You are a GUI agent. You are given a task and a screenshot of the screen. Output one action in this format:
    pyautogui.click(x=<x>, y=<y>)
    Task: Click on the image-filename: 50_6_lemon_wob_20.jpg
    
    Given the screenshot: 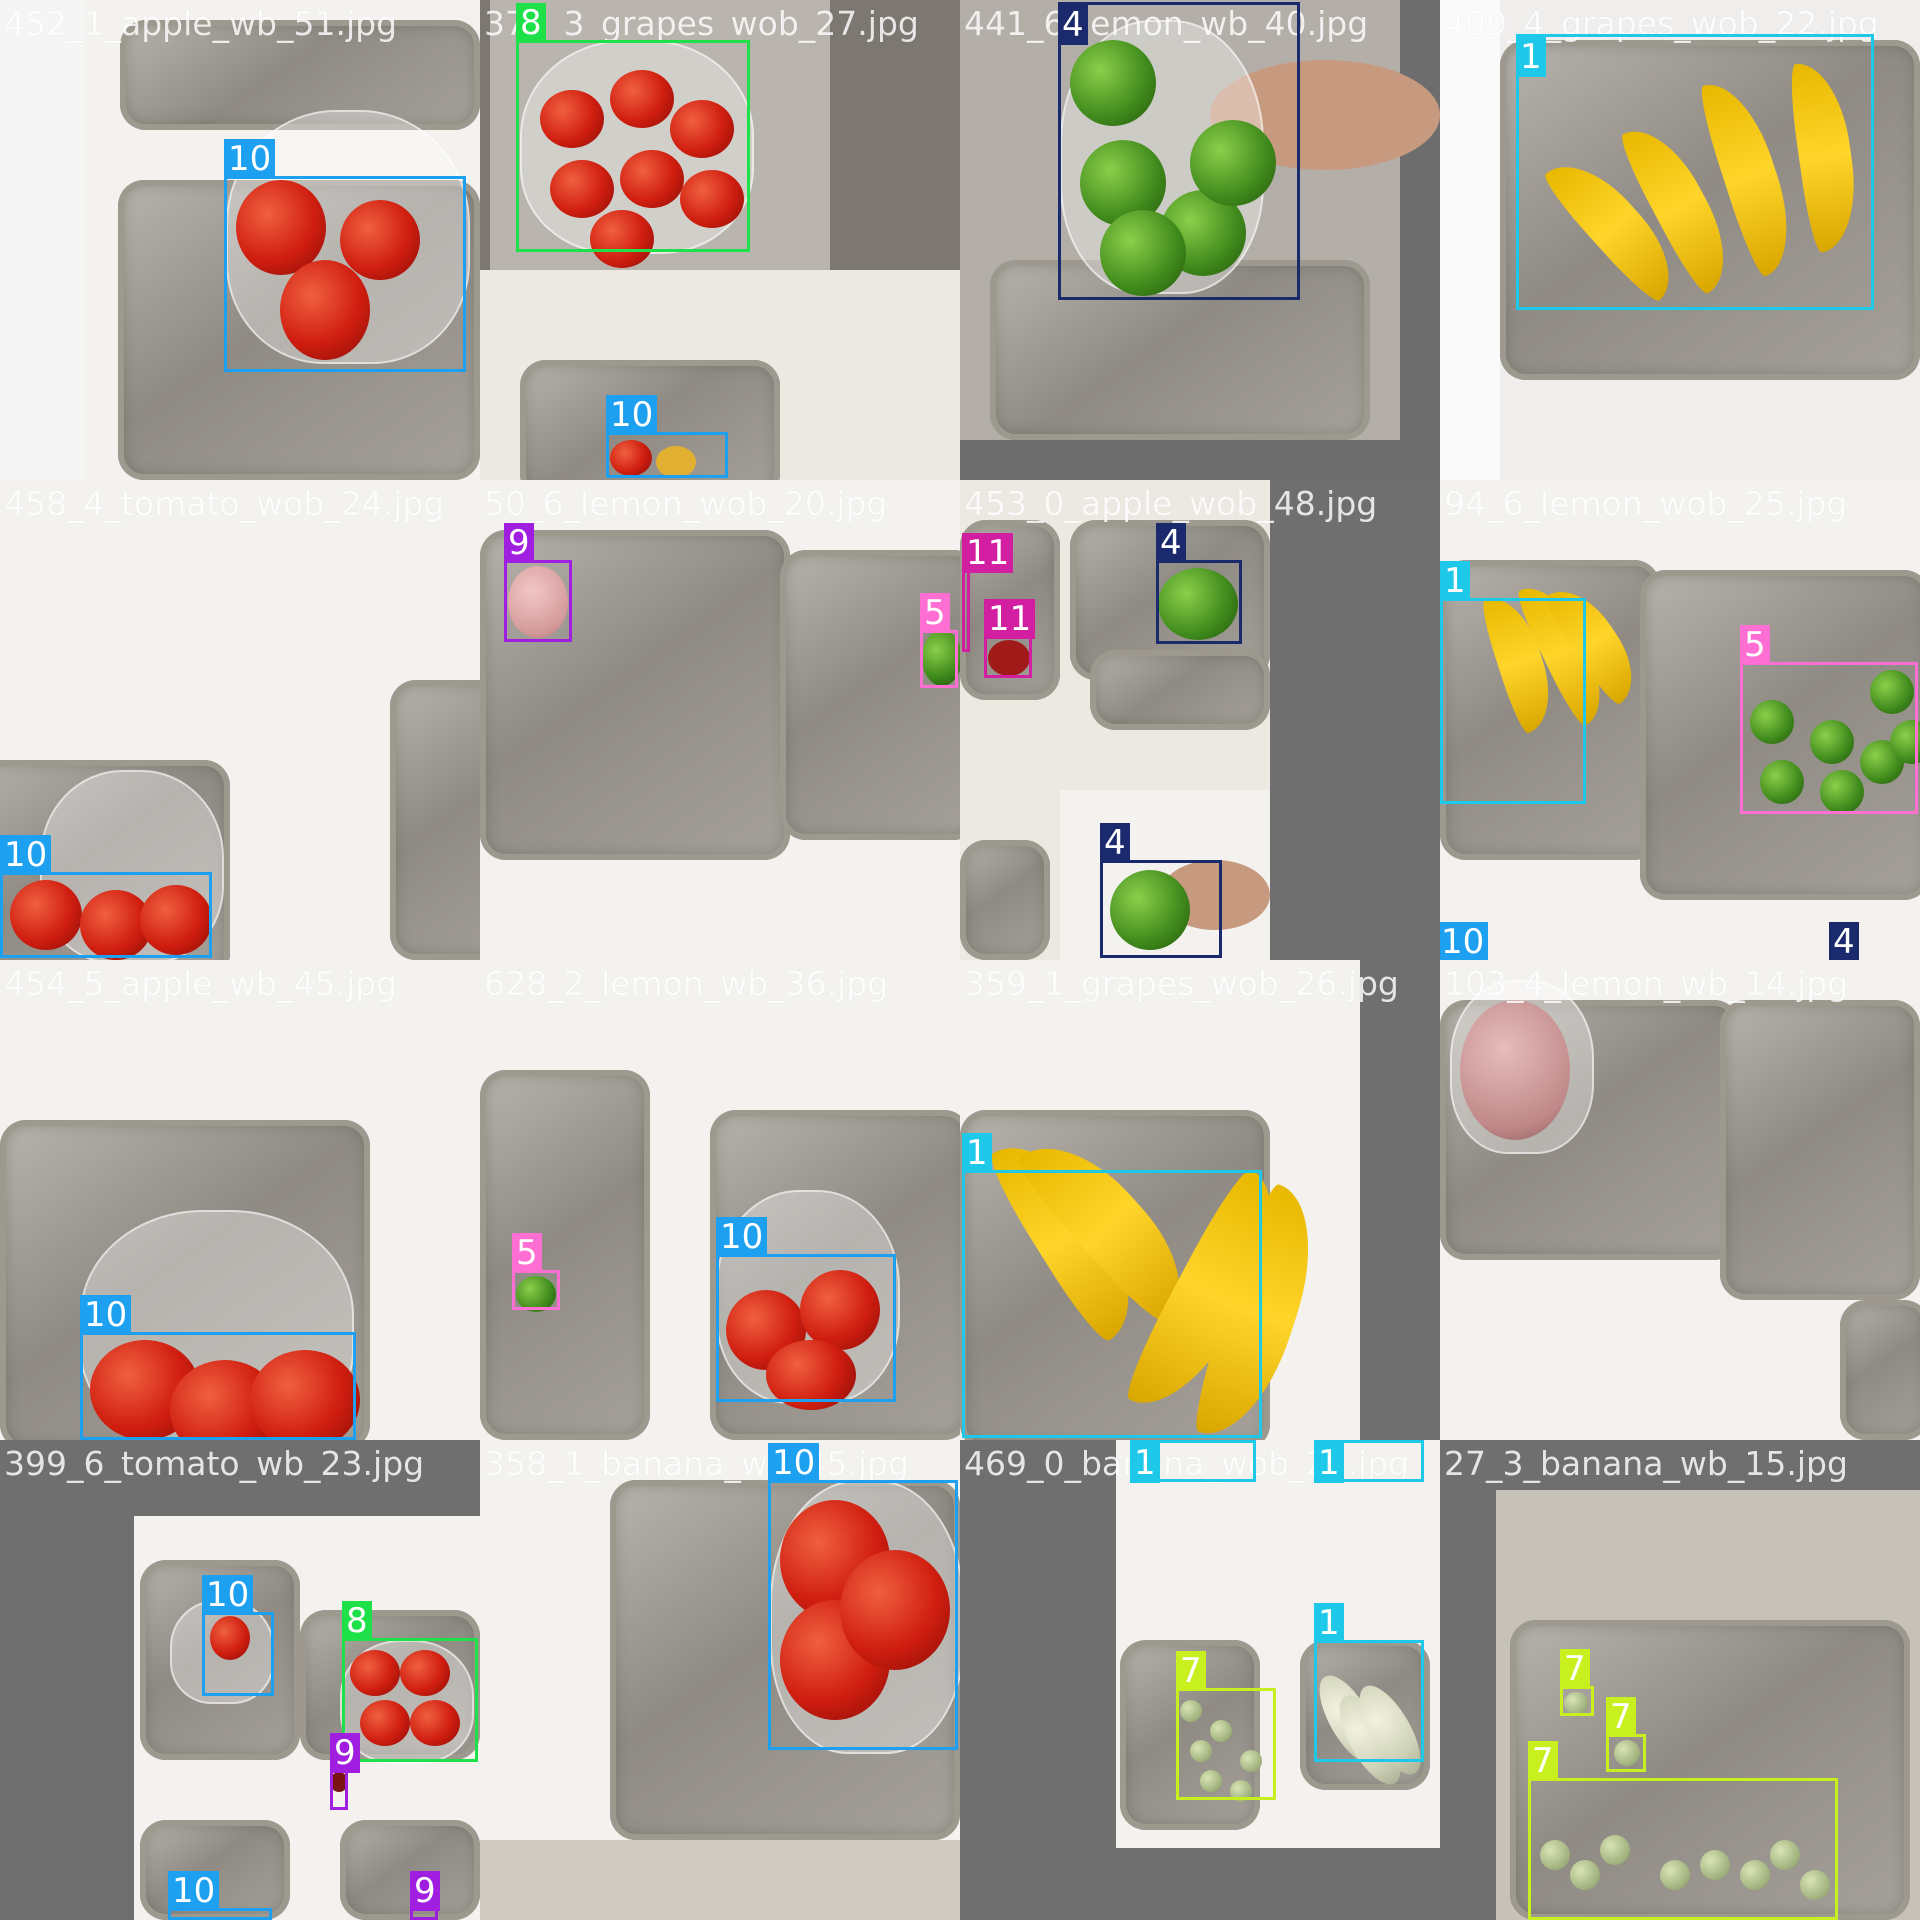 What is the action you would take?
    pyautogui.click(x=686, y=503)
    